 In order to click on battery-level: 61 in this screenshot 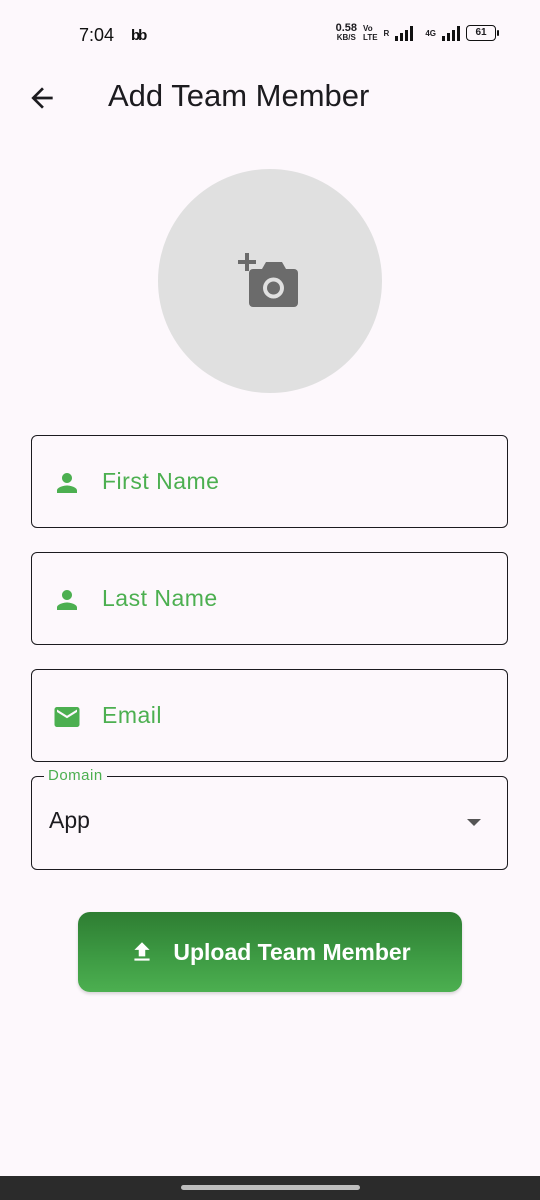, I will do `click(481, 32)`.